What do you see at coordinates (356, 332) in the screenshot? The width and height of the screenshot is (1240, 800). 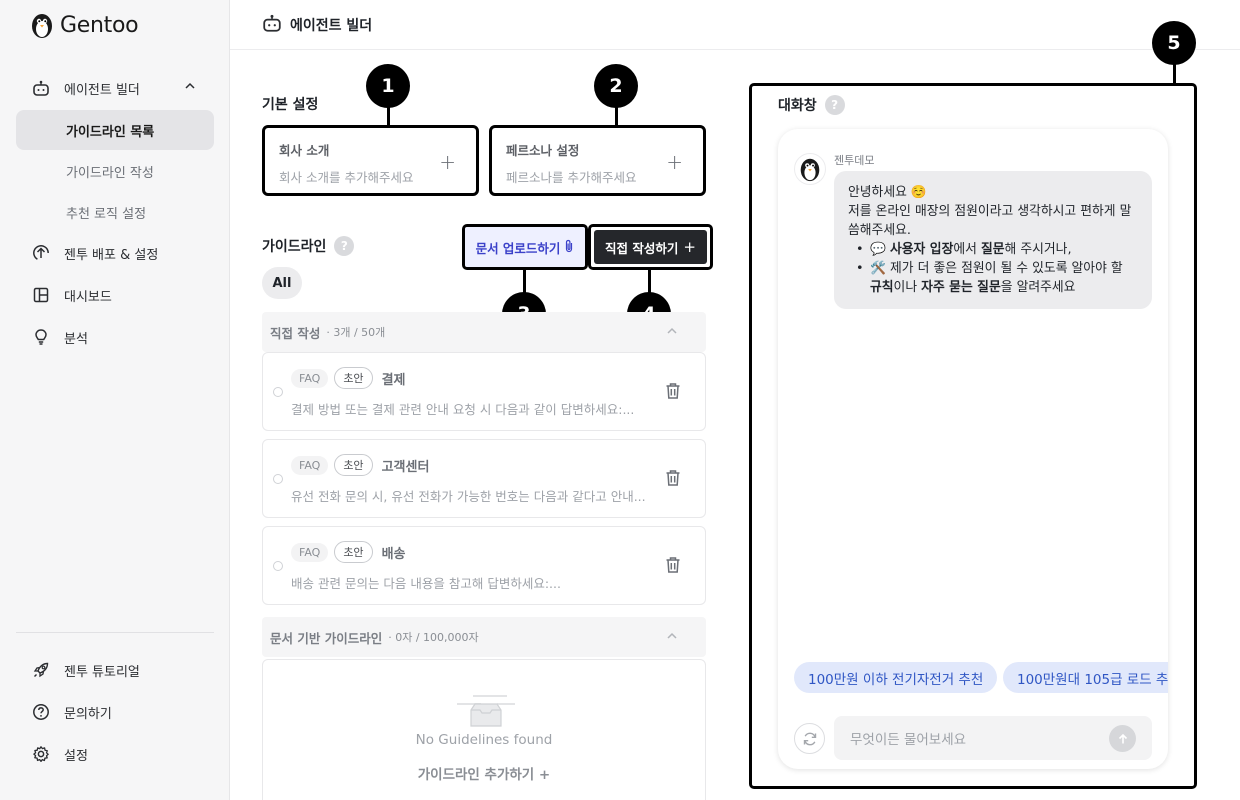 I see `direct-group-count: · 3개 / 50개` at bounding box center [356, 332].